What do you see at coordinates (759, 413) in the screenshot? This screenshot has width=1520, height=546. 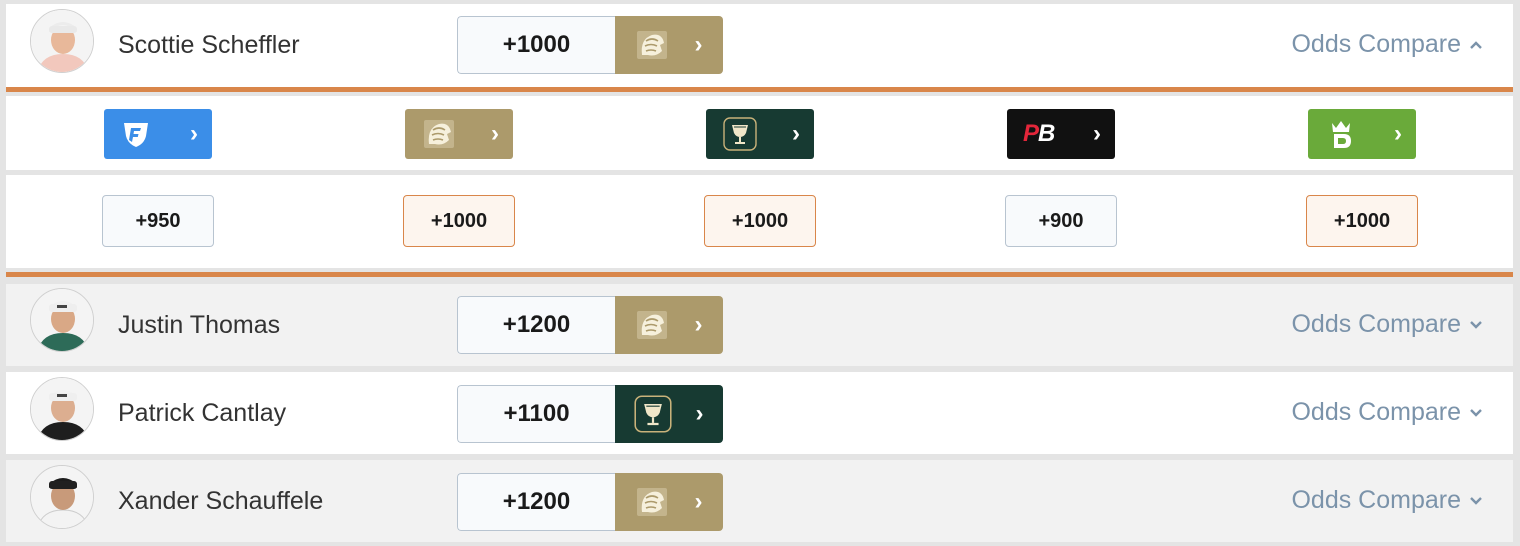 I see `player-row: Patrick Cantlay +1100 › Odds Compare` at bounding box center [759, 413].